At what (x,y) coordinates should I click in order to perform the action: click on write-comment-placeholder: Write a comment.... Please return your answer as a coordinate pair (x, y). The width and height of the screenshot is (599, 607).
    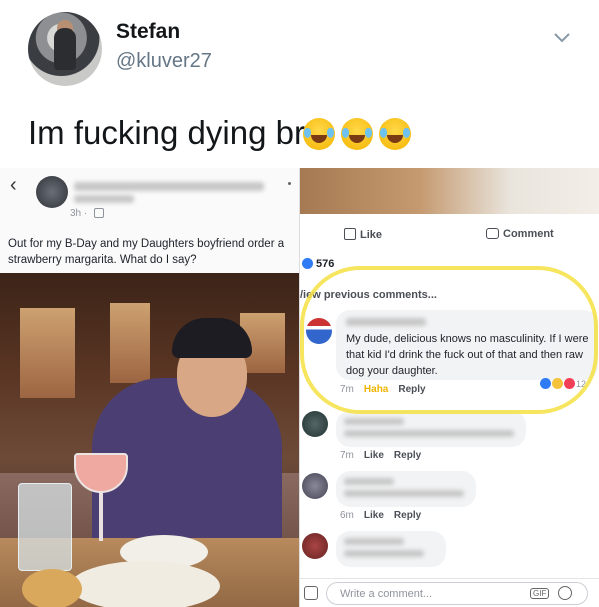
    Looking at the image, I should click on (386, 594).